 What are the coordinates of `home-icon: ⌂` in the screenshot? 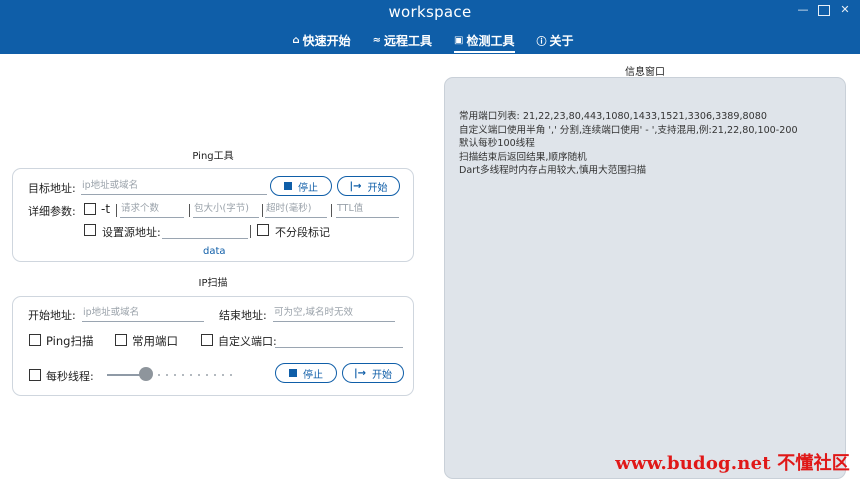 It's located at (296, 40).